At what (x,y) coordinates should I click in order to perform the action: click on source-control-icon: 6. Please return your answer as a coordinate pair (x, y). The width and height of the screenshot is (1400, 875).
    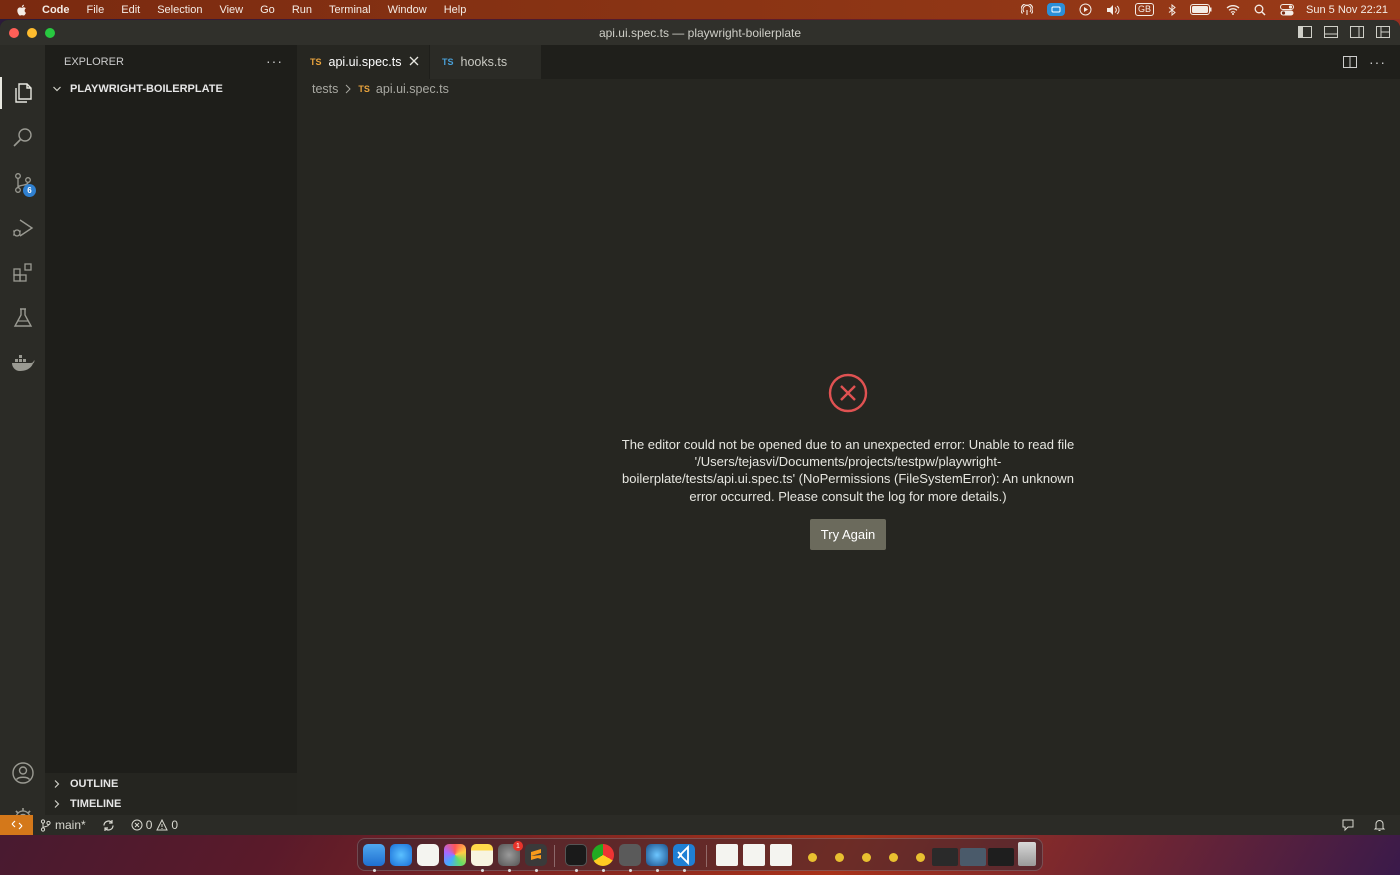
    Looking at the image, I should click on (23, 183).